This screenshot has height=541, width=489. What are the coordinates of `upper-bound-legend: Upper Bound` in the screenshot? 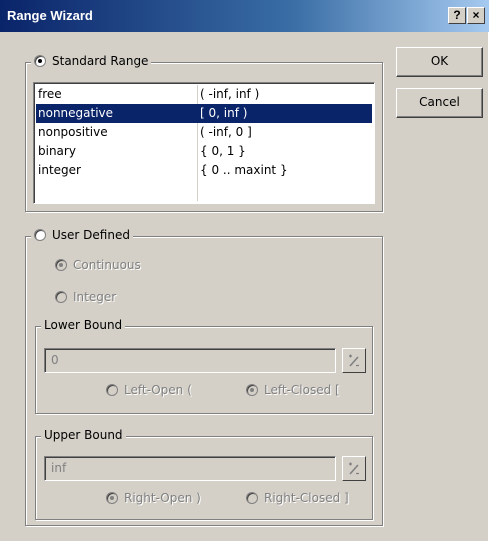 It's located at (83, 435).